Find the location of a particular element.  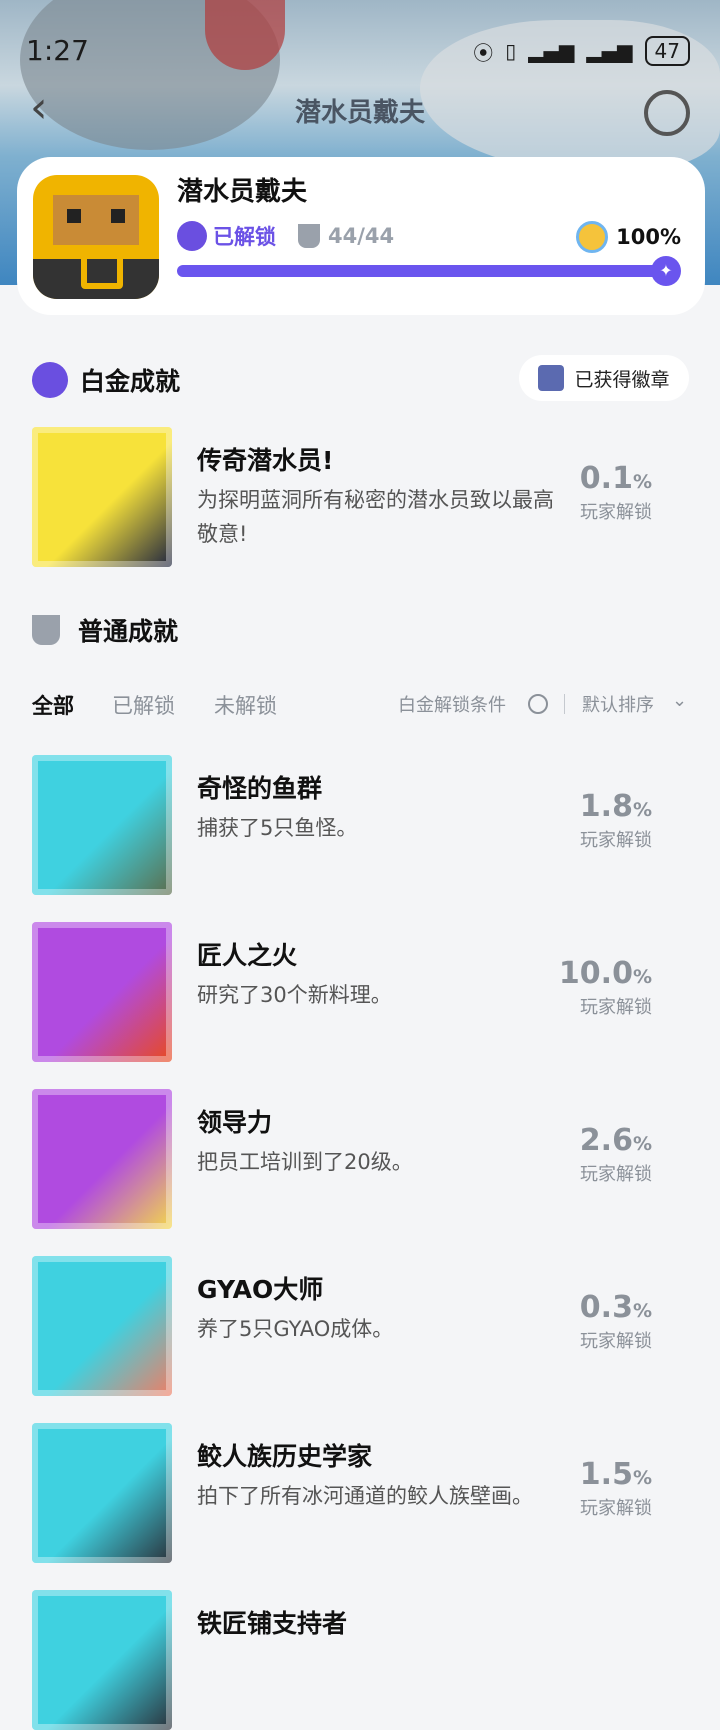

achievement-item: 奇怪的鱼群 捕获了5只鱼怪。 1.8% 玩家解锁 is located at coordinates (362, 825).